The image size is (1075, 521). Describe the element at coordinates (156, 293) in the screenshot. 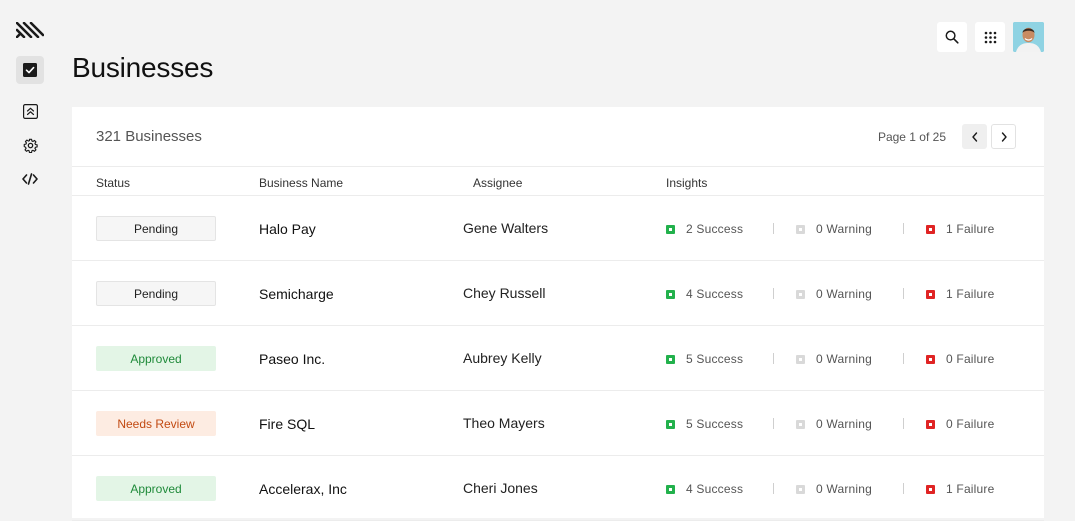

I see `status-badge: Pending` at that location.